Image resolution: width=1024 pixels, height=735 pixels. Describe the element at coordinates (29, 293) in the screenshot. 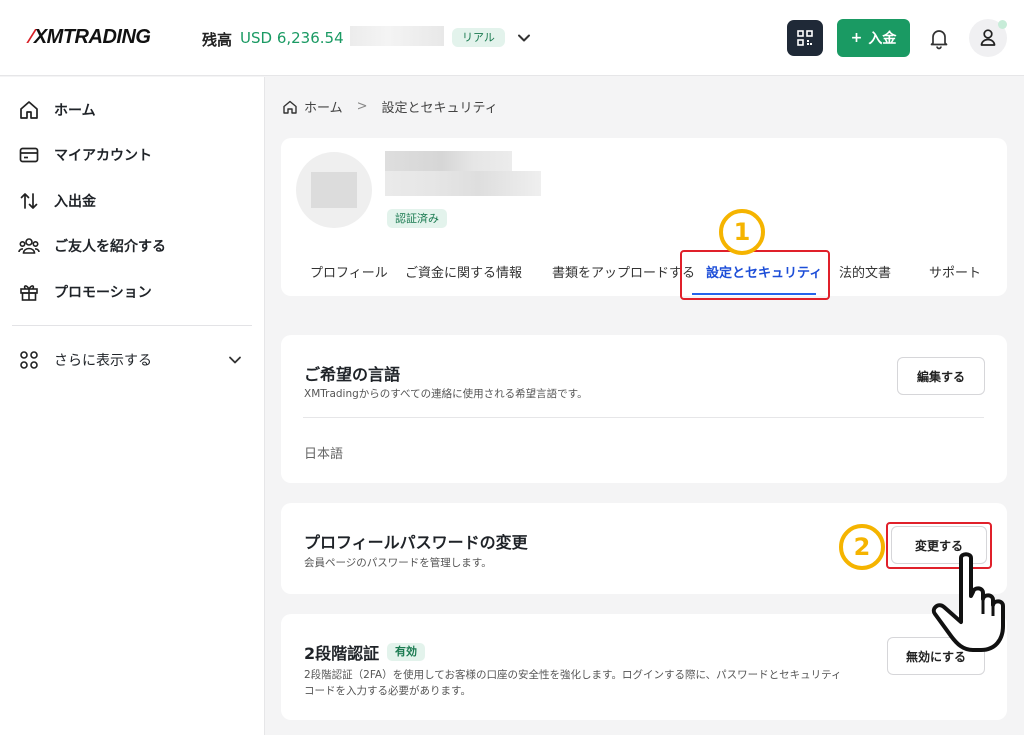

I see `gift-icon` at that location.